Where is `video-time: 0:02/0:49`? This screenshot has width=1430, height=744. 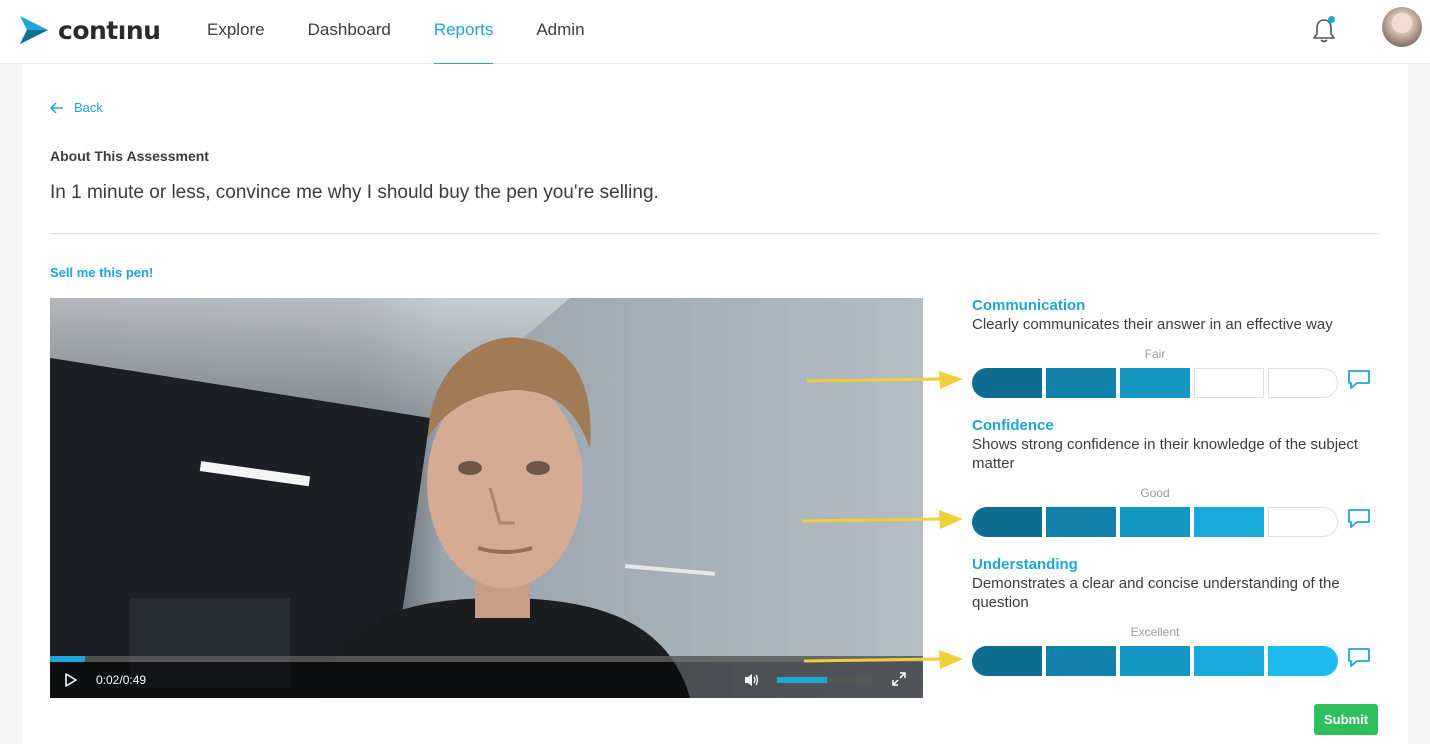 video-time: 0:02/0:49 is located at coordinates (121, 680).